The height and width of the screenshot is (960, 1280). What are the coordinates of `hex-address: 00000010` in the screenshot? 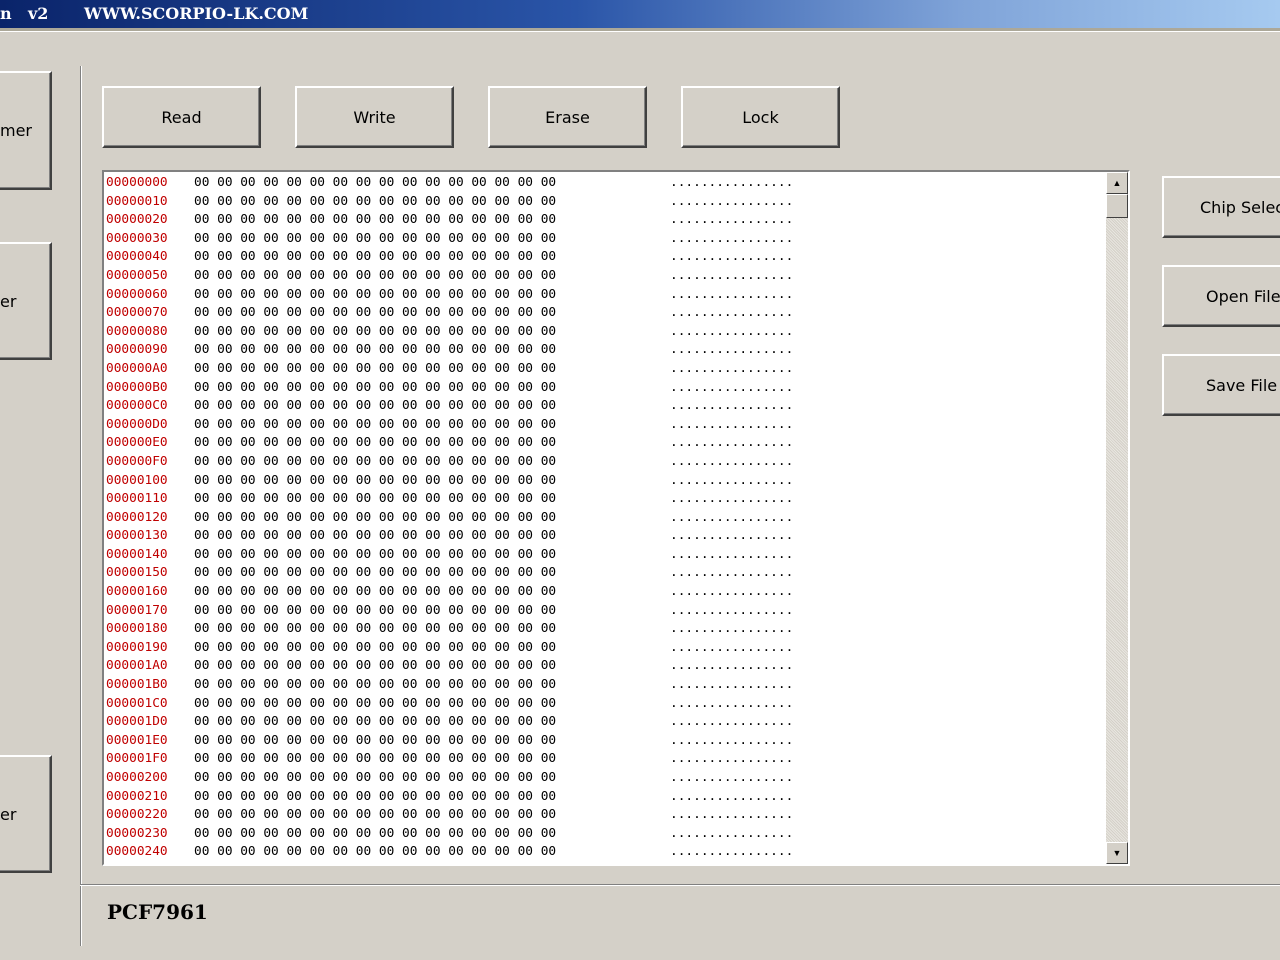 It's located at (137, 201).